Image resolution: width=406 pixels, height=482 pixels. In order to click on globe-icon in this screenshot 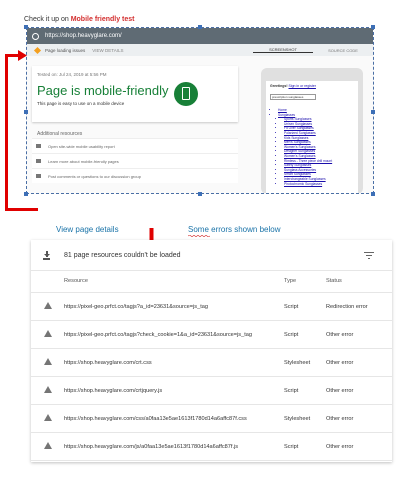, I will do `click(35, 36)`.